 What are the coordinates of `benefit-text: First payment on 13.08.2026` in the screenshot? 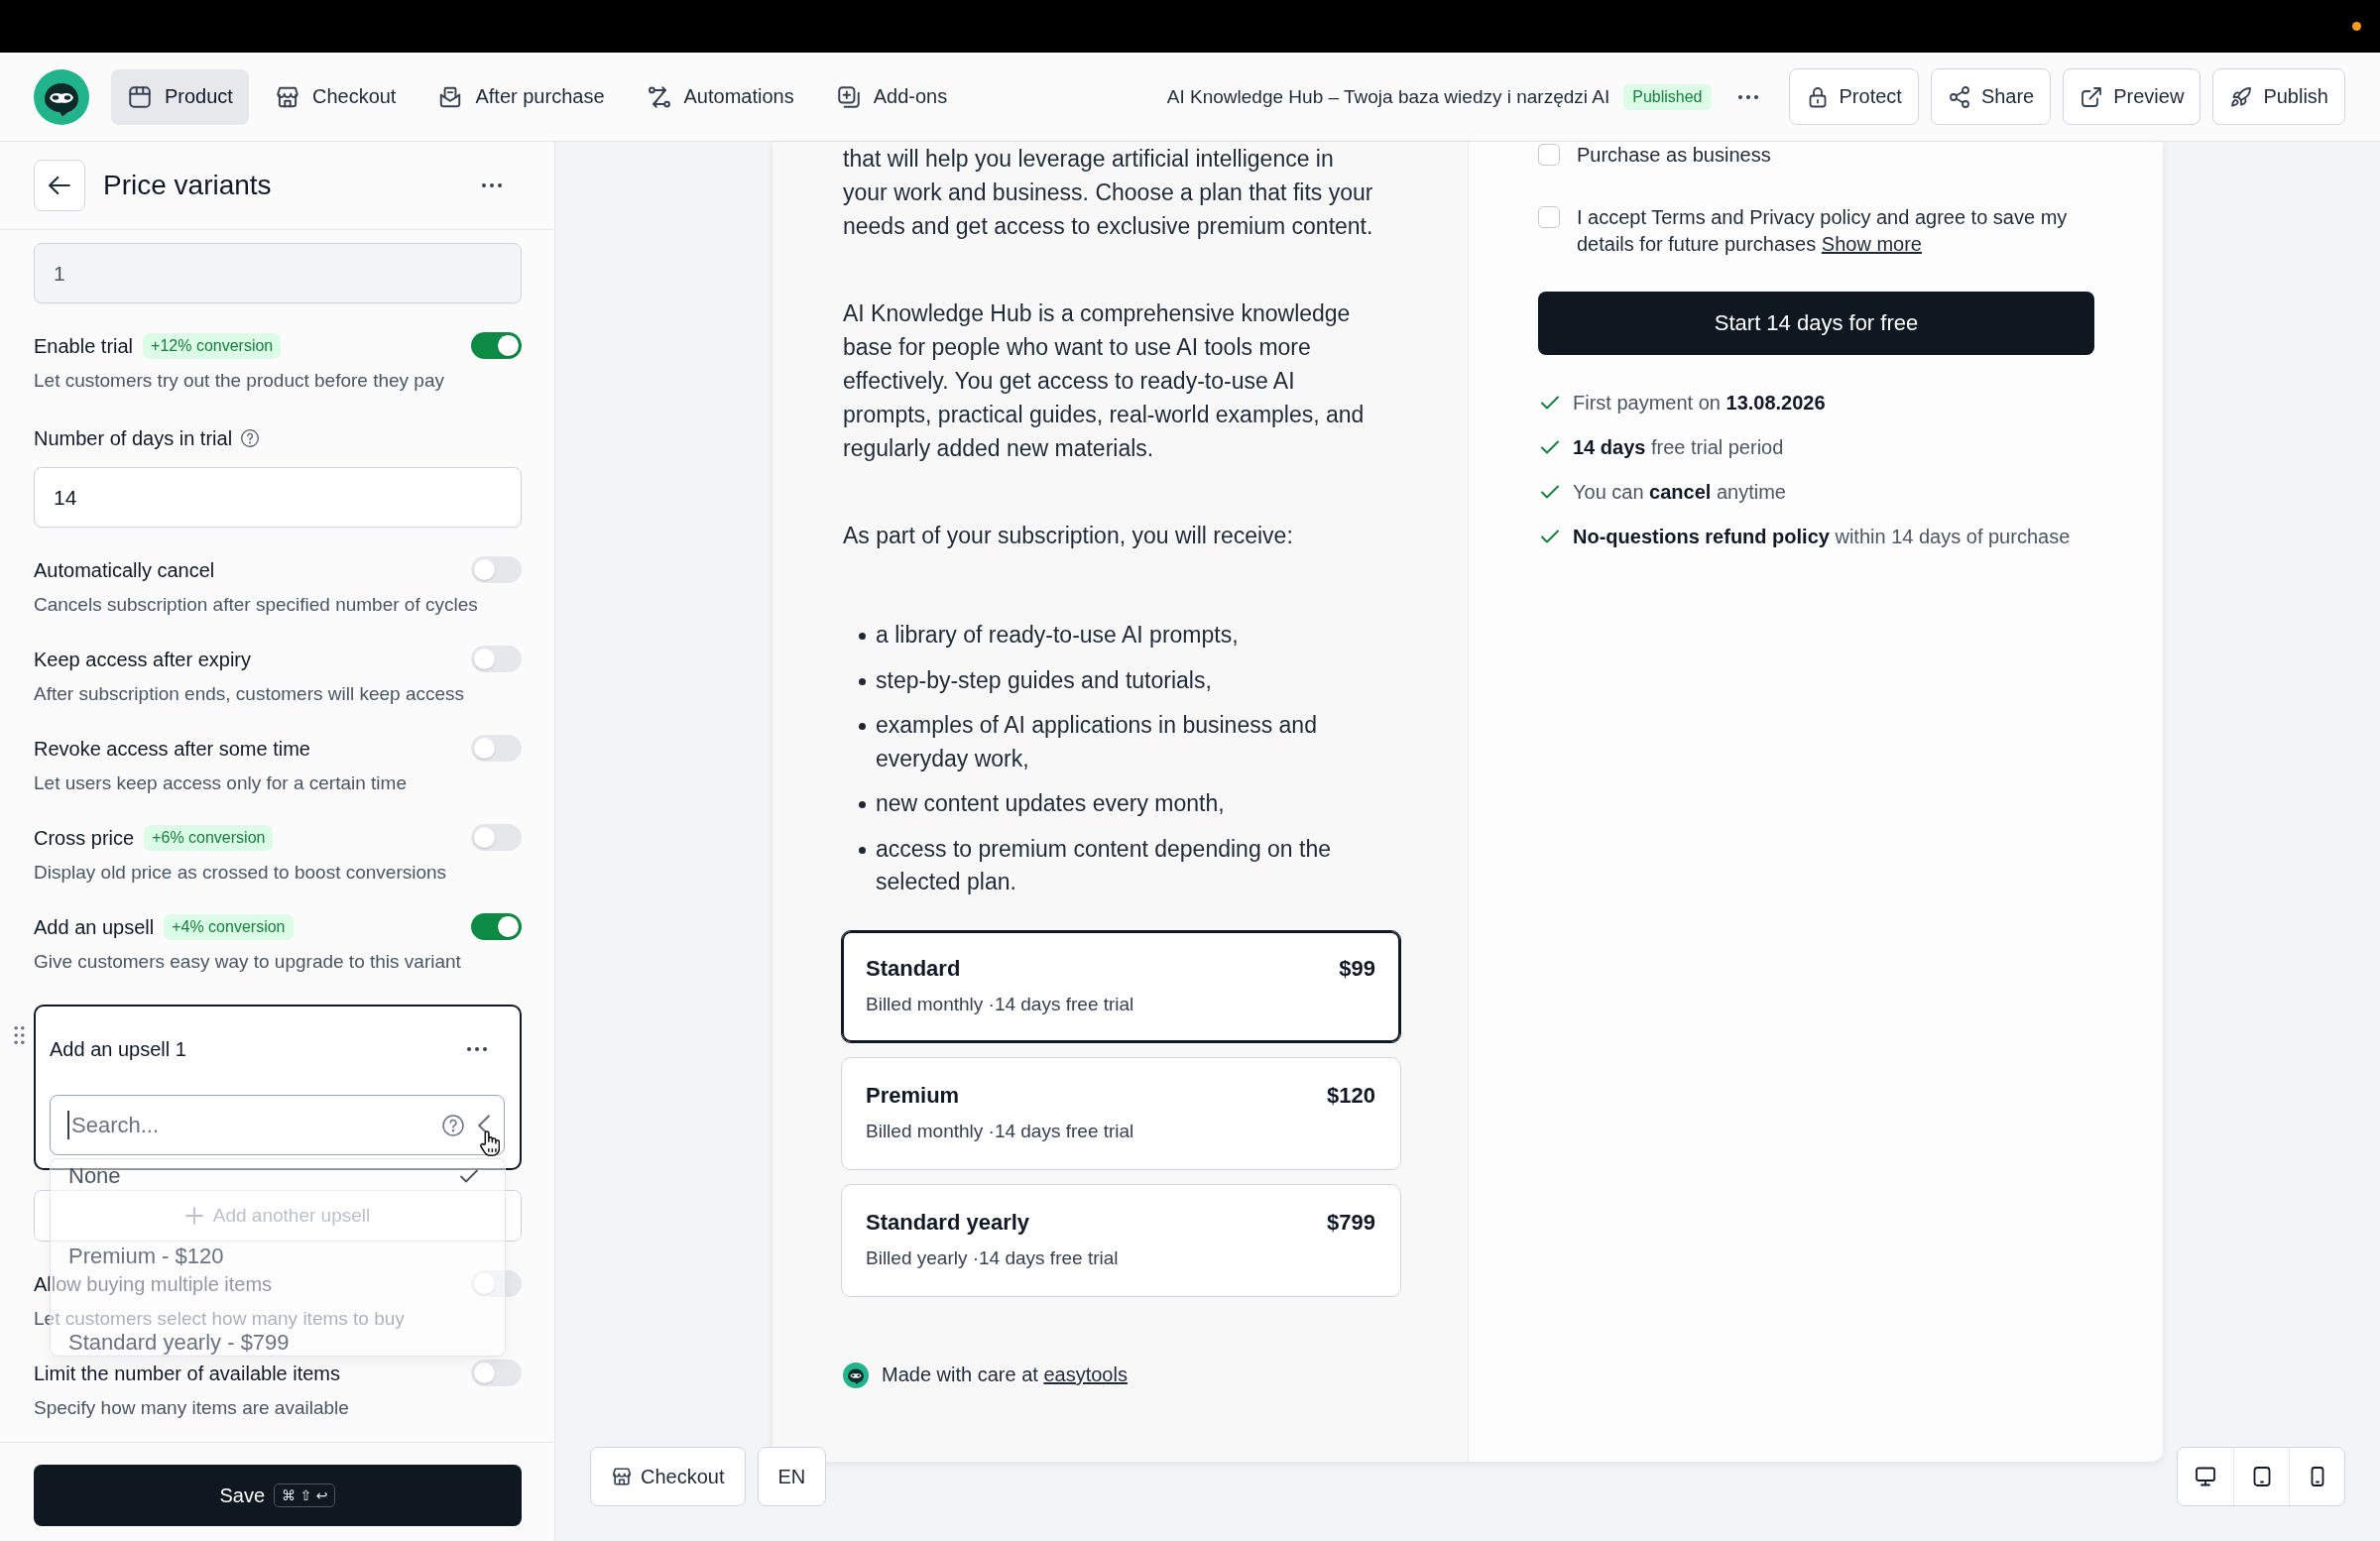 It's located at (1699, 403).